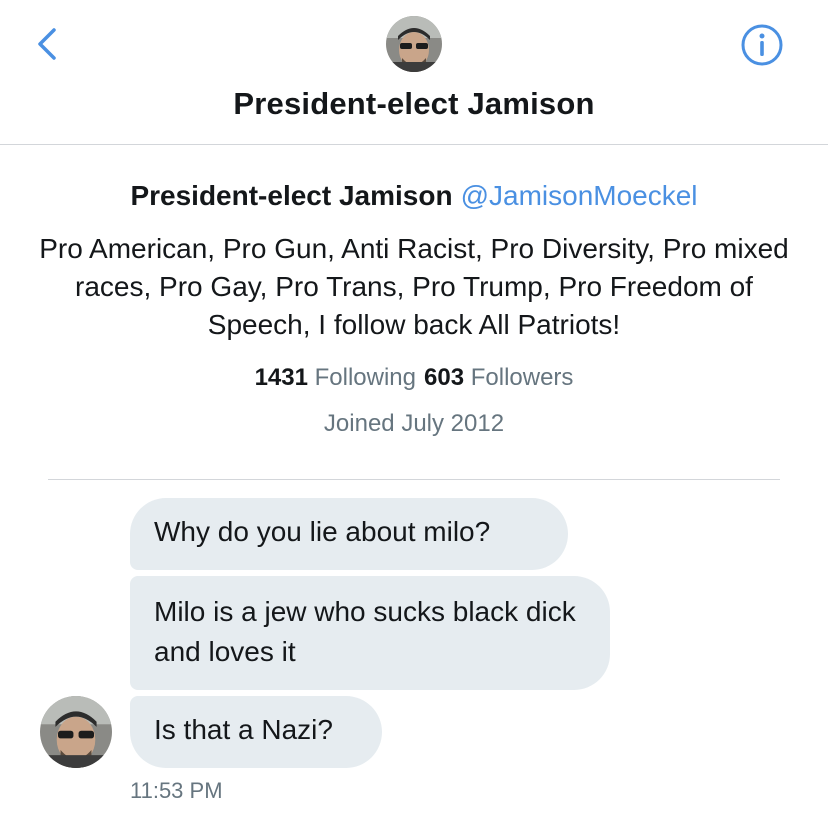 This screenshot has height=838, width=828. What do you see at coordinates (414, 423) in the screenshot?
I see `joined-date: Joined July 2012` at bounding box center [414, 423].